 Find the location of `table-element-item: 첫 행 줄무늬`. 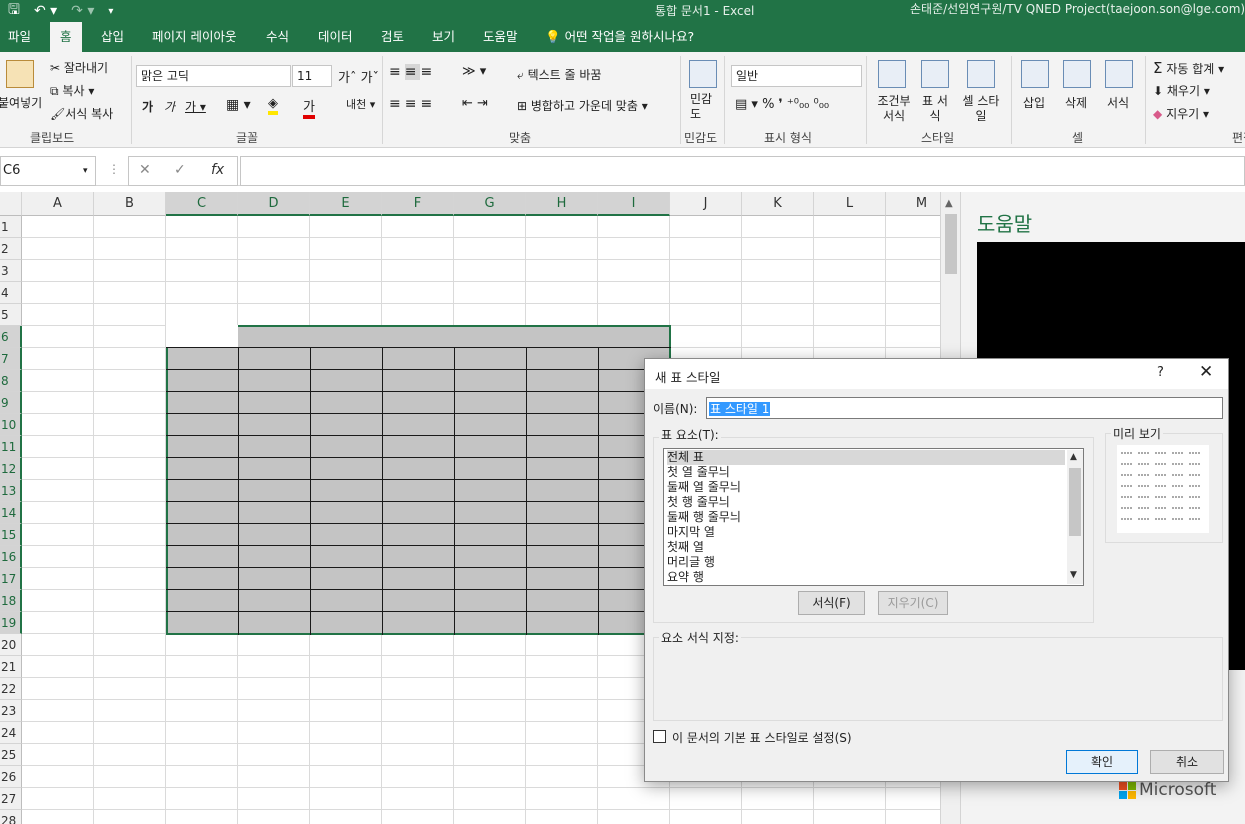

table-element-item: 첫 행 줄무늬 is located at coordinates (866, 502).